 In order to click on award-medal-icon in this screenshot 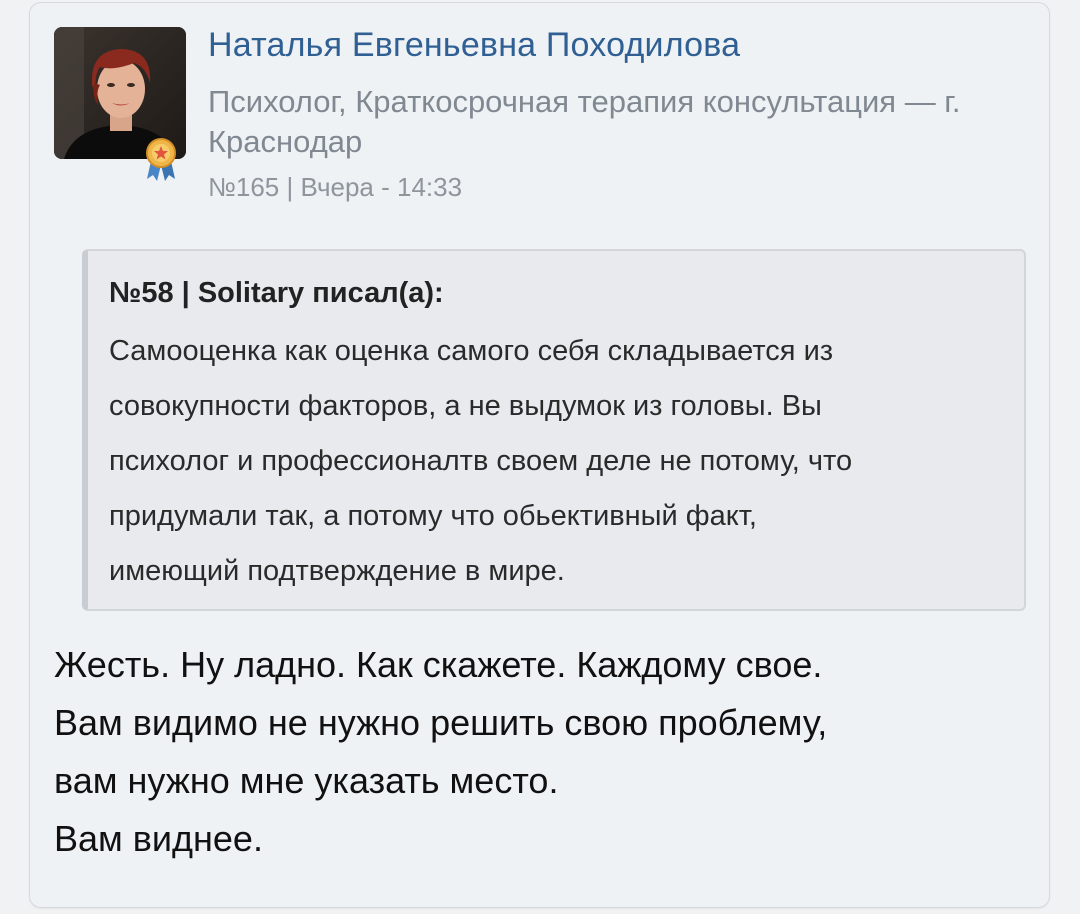, I will do `click(161, 159)`.